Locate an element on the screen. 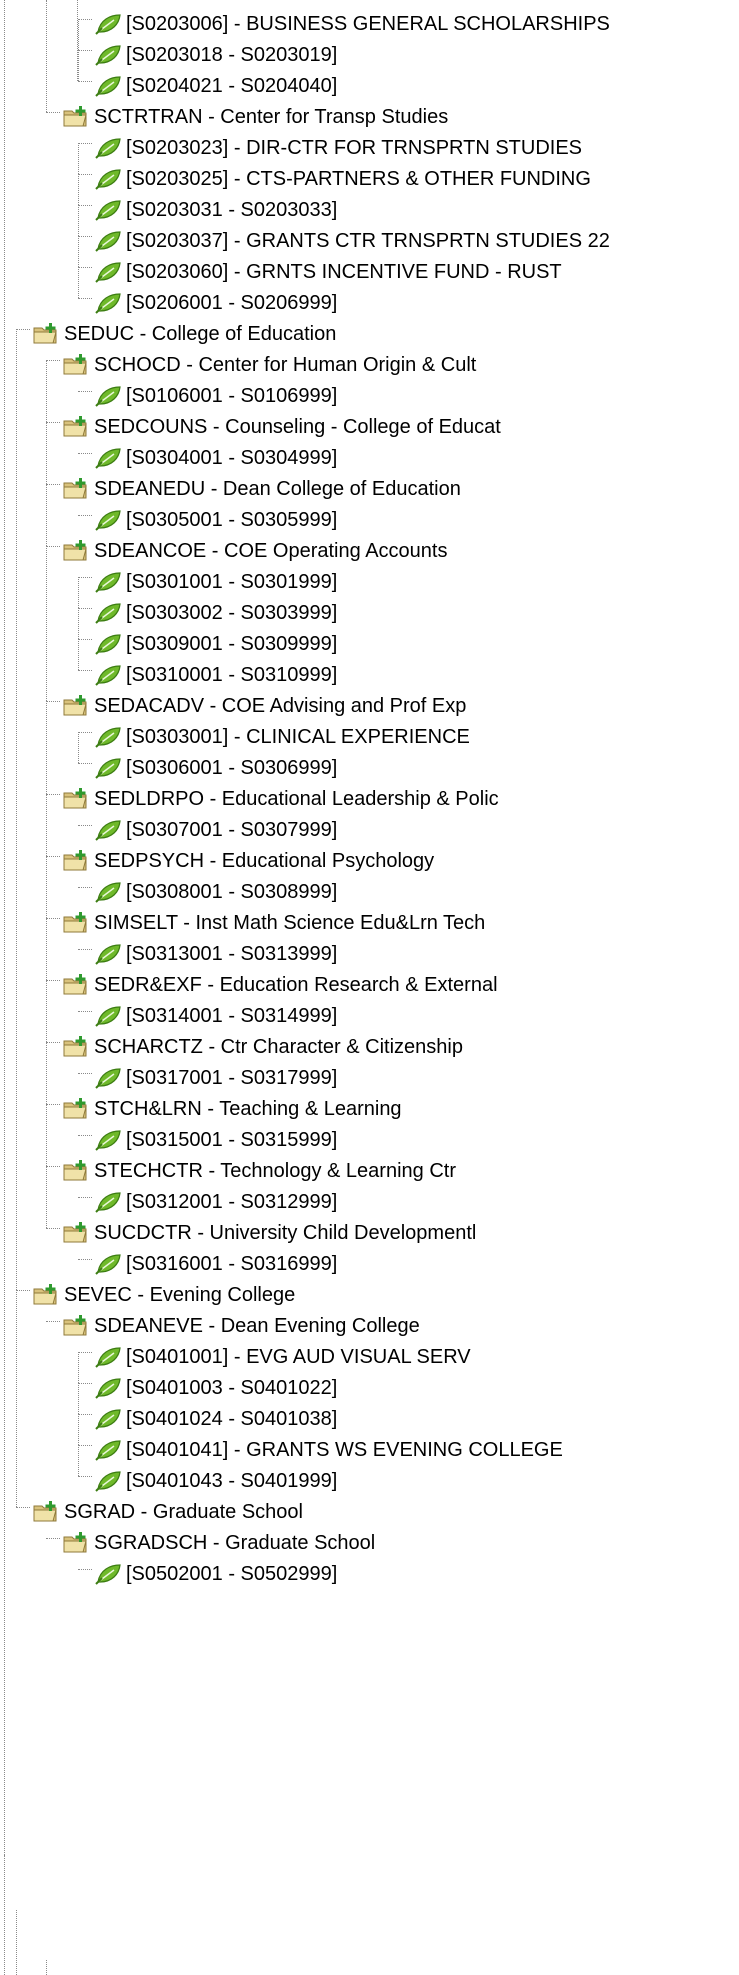 The height and width of the screenshot is (1975, 739). tree-node-label: [S0304001 - S0304999] is located at coordinates (232, 457).